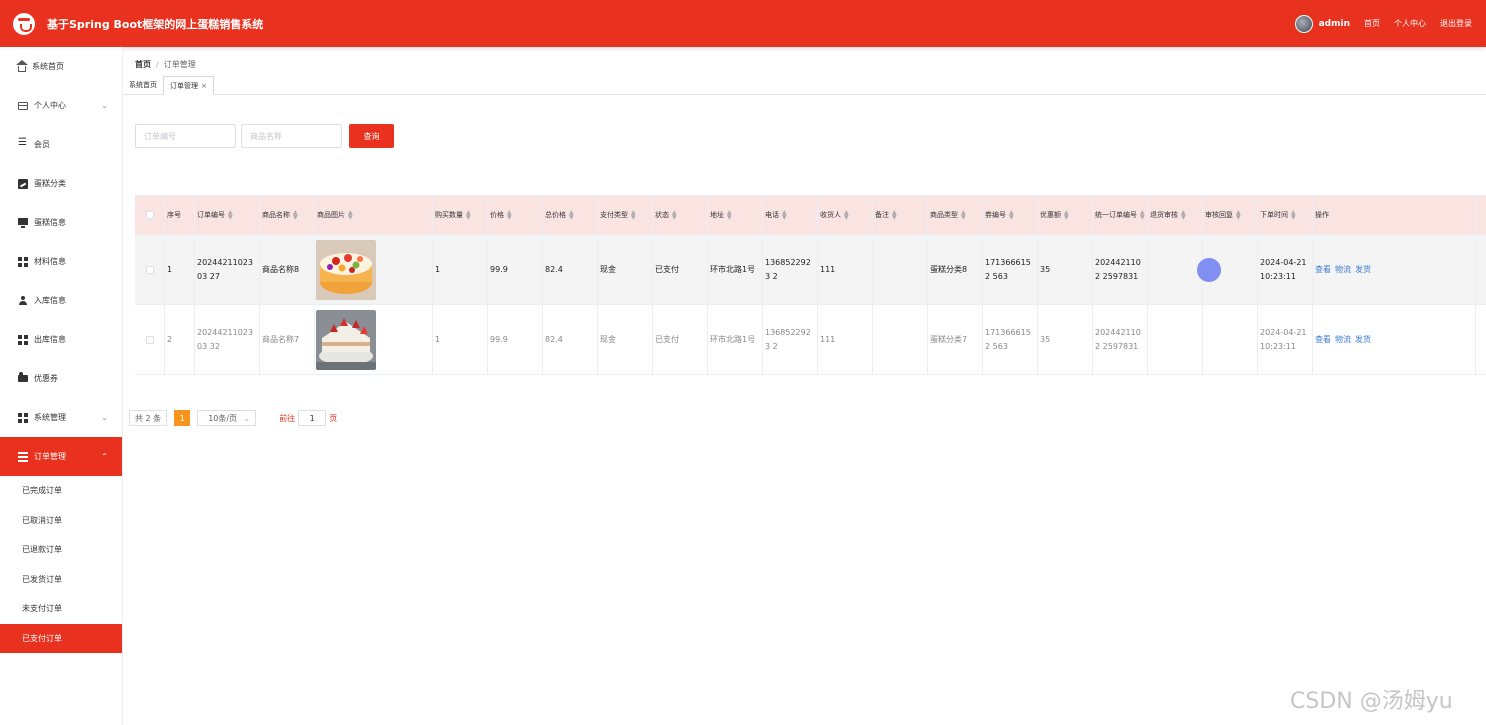 Image resolution: width=1486 pixels, height=725 pixels. I want to click on sidebar-item-profile: 个人中心 ⌄, so click(61, 105).